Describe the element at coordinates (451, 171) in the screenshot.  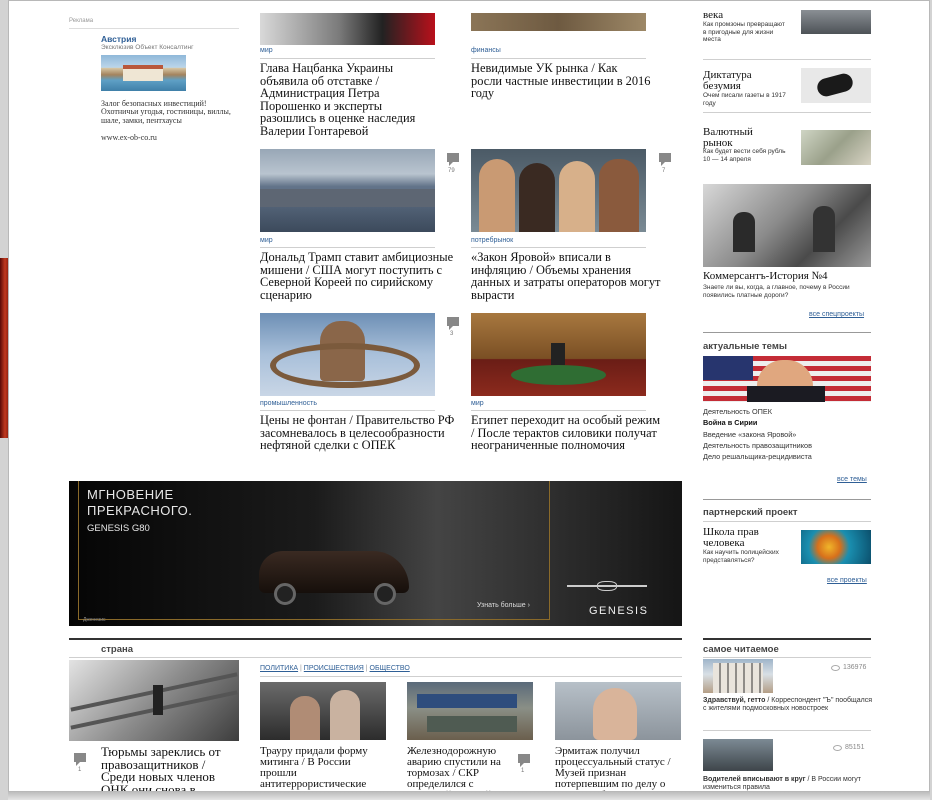
I see `comment-count: 79` at that location.